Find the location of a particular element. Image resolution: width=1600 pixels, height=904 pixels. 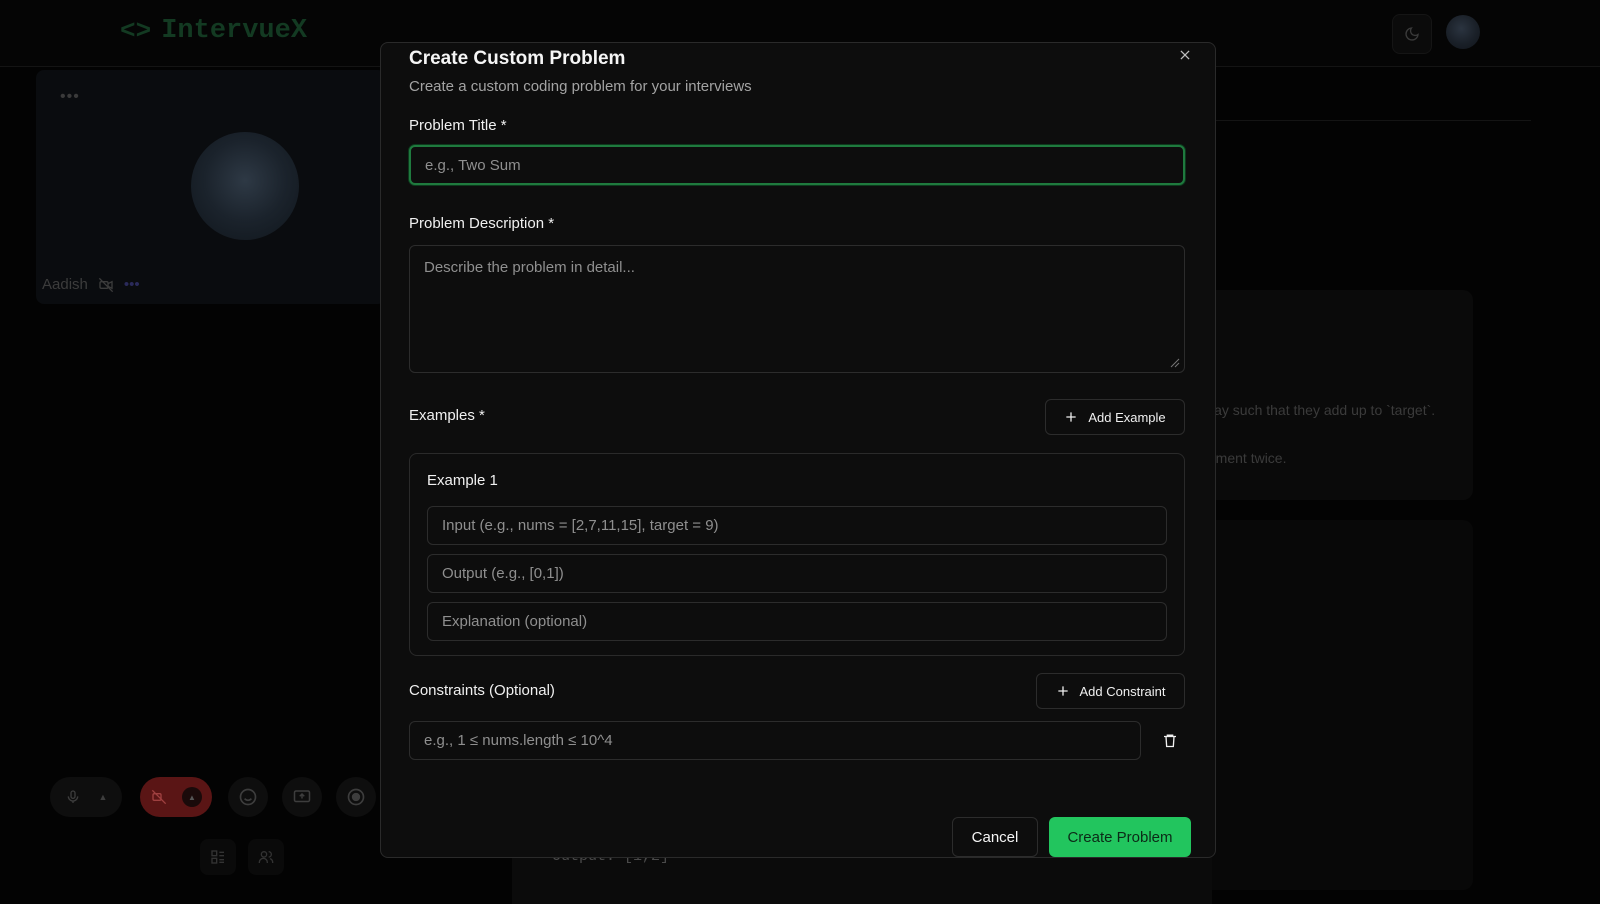

example-output-field: Output (e.g., [0,1]) is located at coordinates (797, 573).